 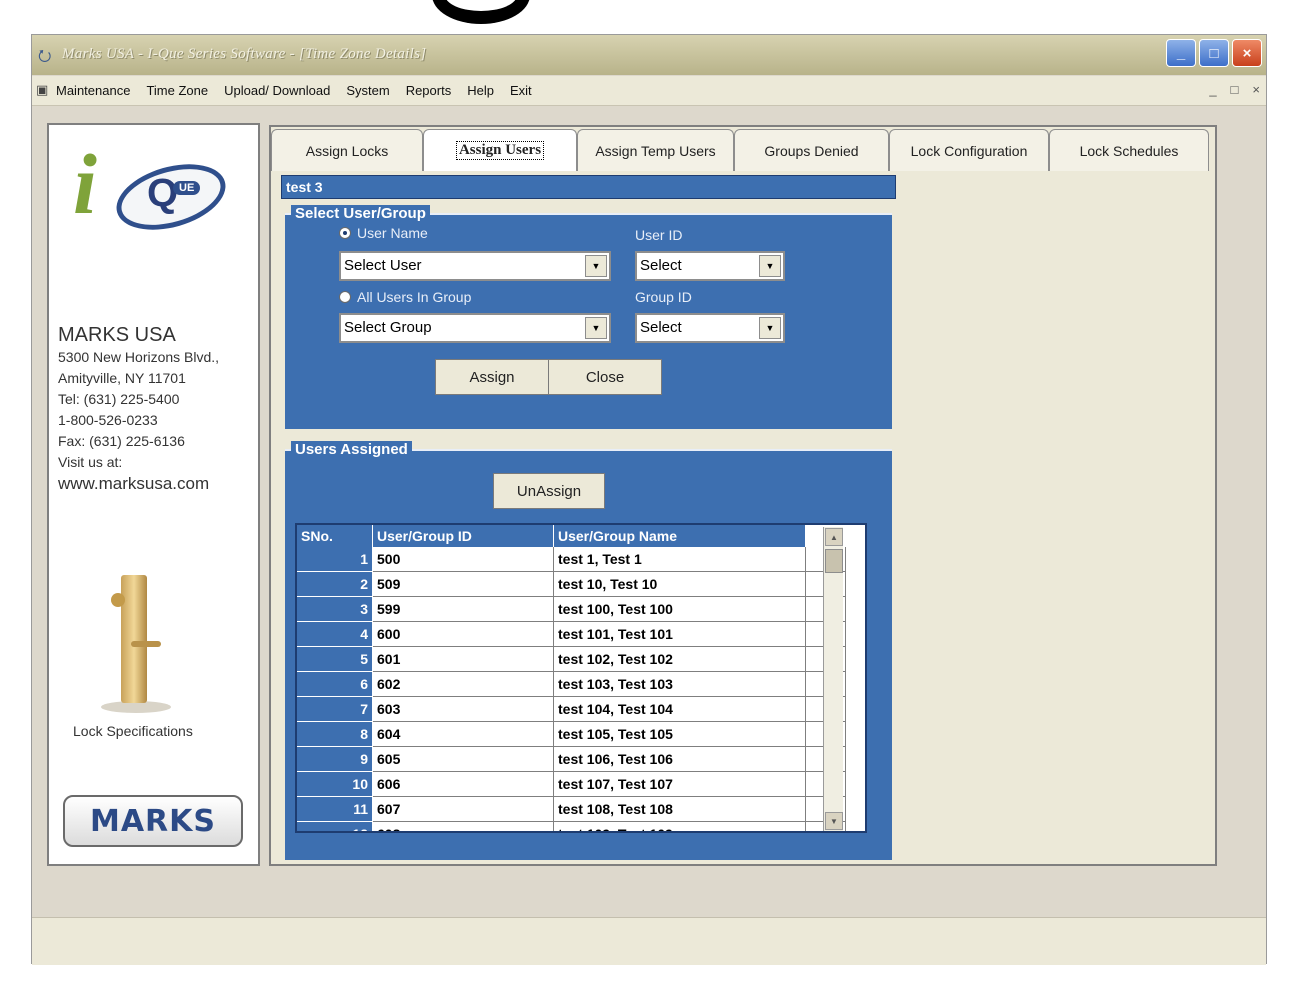 I want to click on table-row: 2 509 test 10, Test 10, so click(x=571, y=584).